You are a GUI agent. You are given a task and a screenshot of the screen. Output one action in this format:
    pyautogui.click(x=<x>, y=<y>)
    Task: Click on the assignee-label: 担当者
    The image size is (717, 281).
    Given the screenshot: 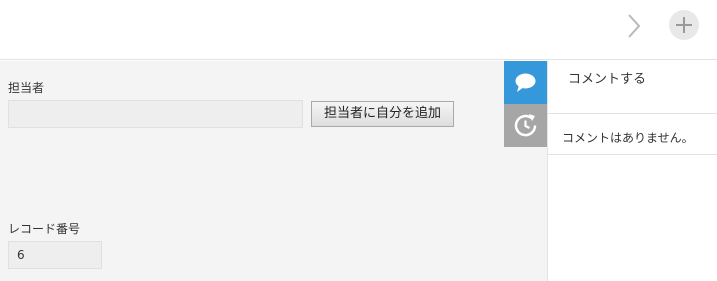 What is the action you would take?
    pyautogui.click(x=26, y=88)
    